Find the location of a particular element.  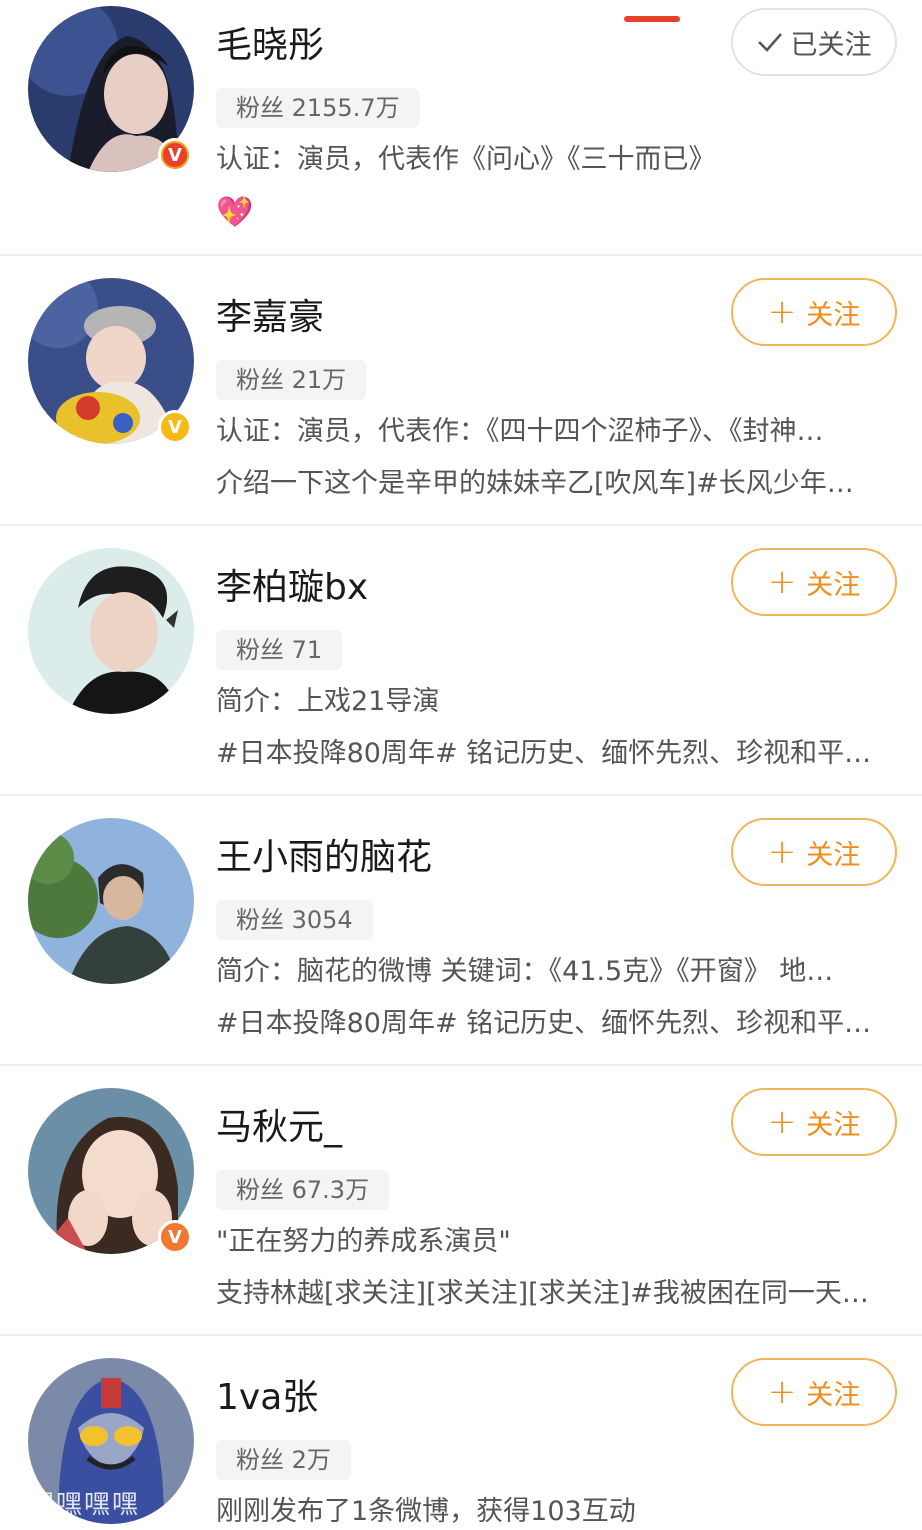

verification-info: 认证：演员，代表作《问心》《三十而已》 is located at coordinates (466, 159).